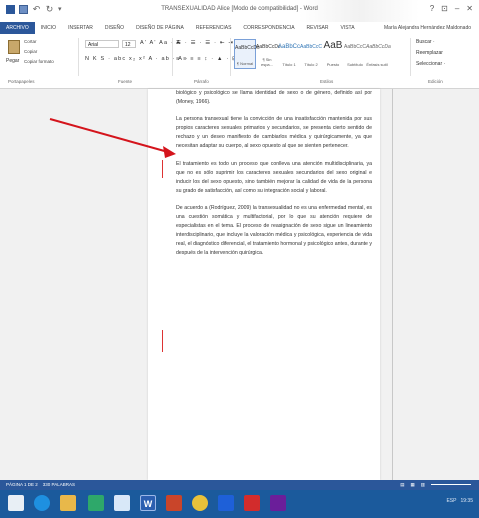 This screenshot has height=518, width=479. What do you see at coordinates (378, 47) in the screenshot?
I see `style-sample: AaBbCcDa` at bounding box center [378, 47].